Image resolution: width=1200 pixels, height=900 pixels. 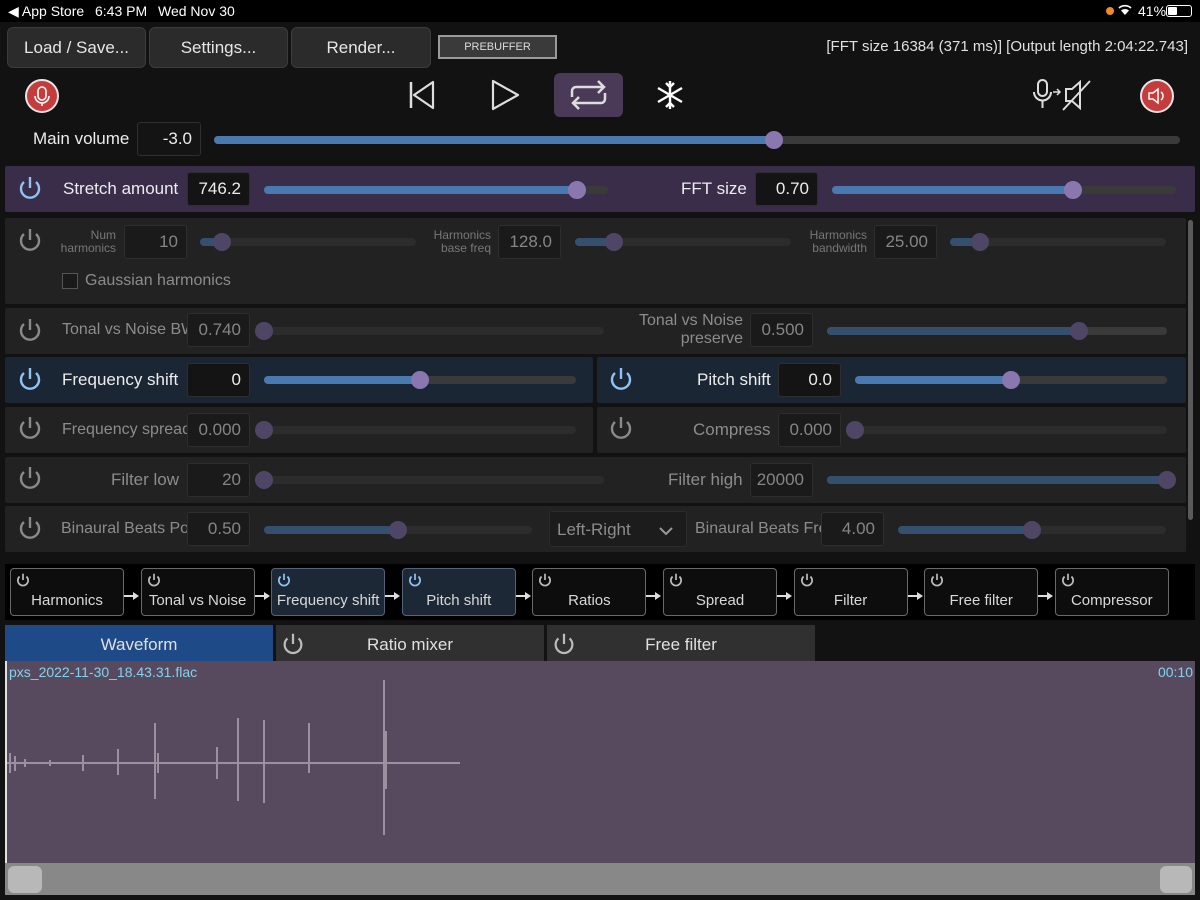 I want to click on speaker-icon, so click(x=1156, y=96).